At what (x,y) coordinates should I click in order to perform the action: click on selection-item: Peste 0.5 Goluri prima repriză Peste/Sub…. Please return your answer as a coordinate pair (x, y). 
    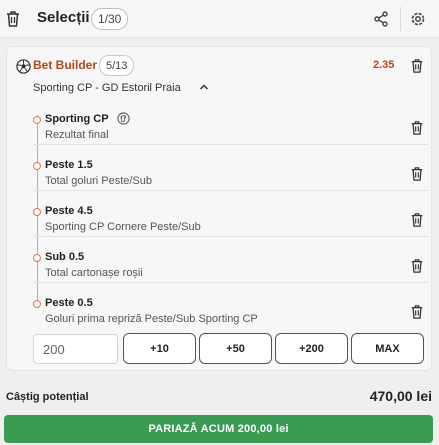
    Looking at the image, I should click on (219, 306).